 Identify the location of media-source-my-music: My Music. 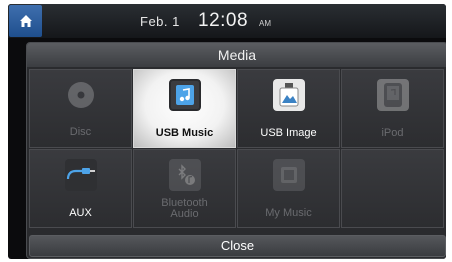
(288, 188).